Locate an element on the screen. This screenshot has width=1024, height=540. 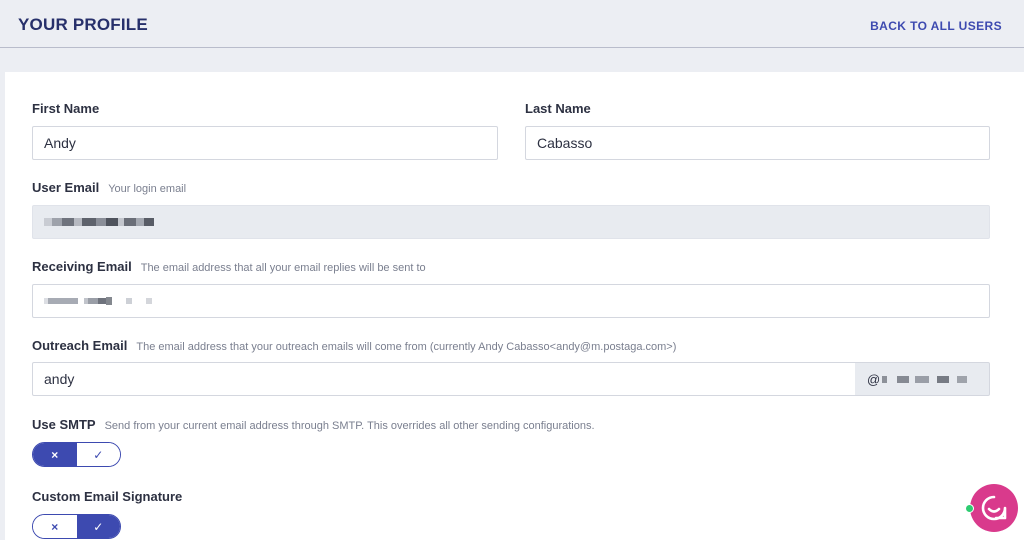
first-name-label-text: First Name is located at coordinates (66, 108).